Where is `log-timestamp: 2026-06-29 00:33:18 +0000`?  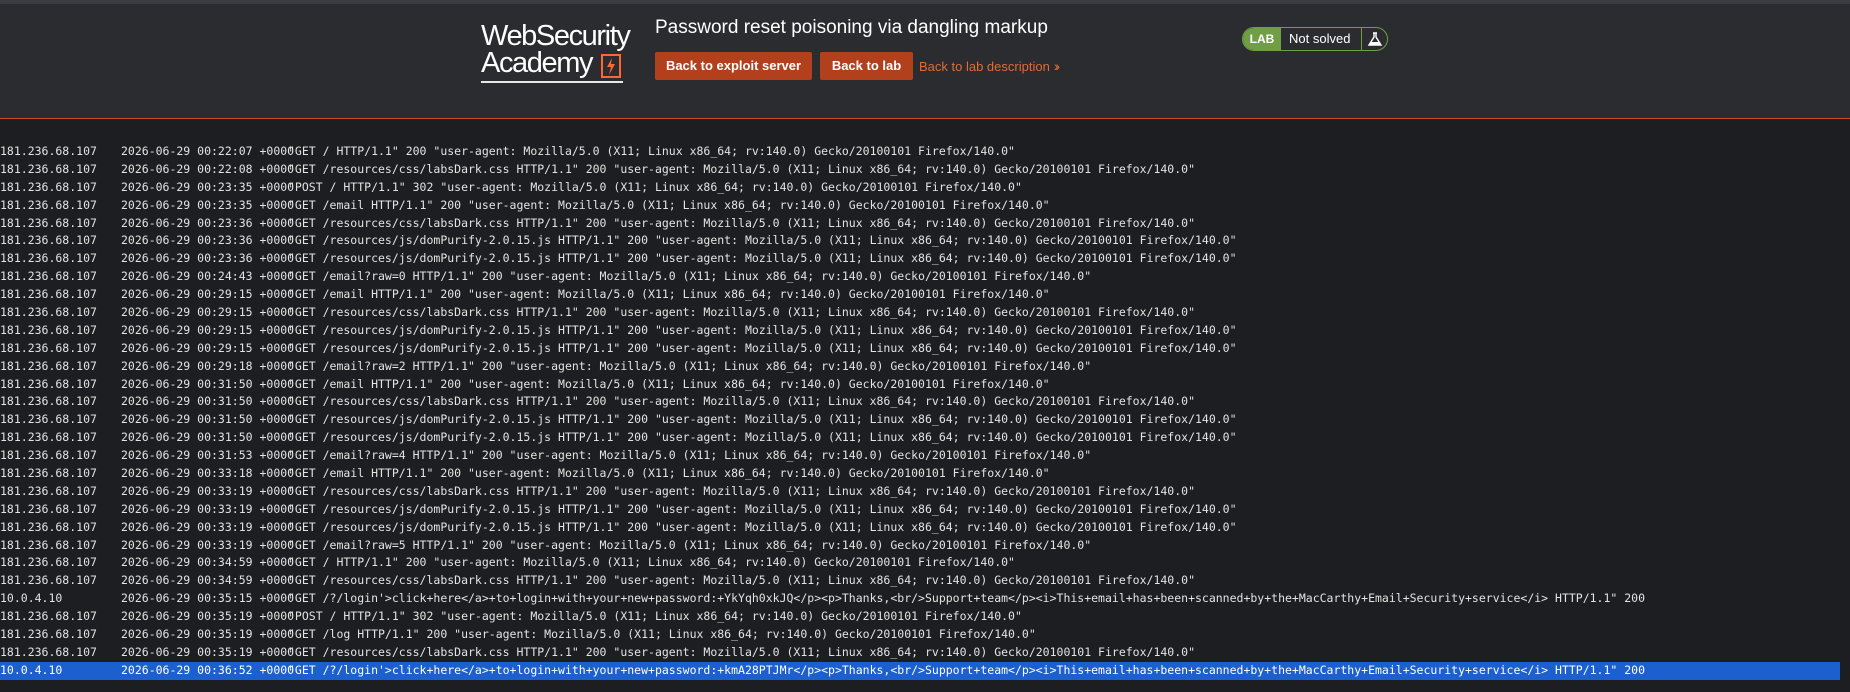 log-timestamp: 2026-06-29 00:33:18 +0000 is located at coordinates (208, 473).